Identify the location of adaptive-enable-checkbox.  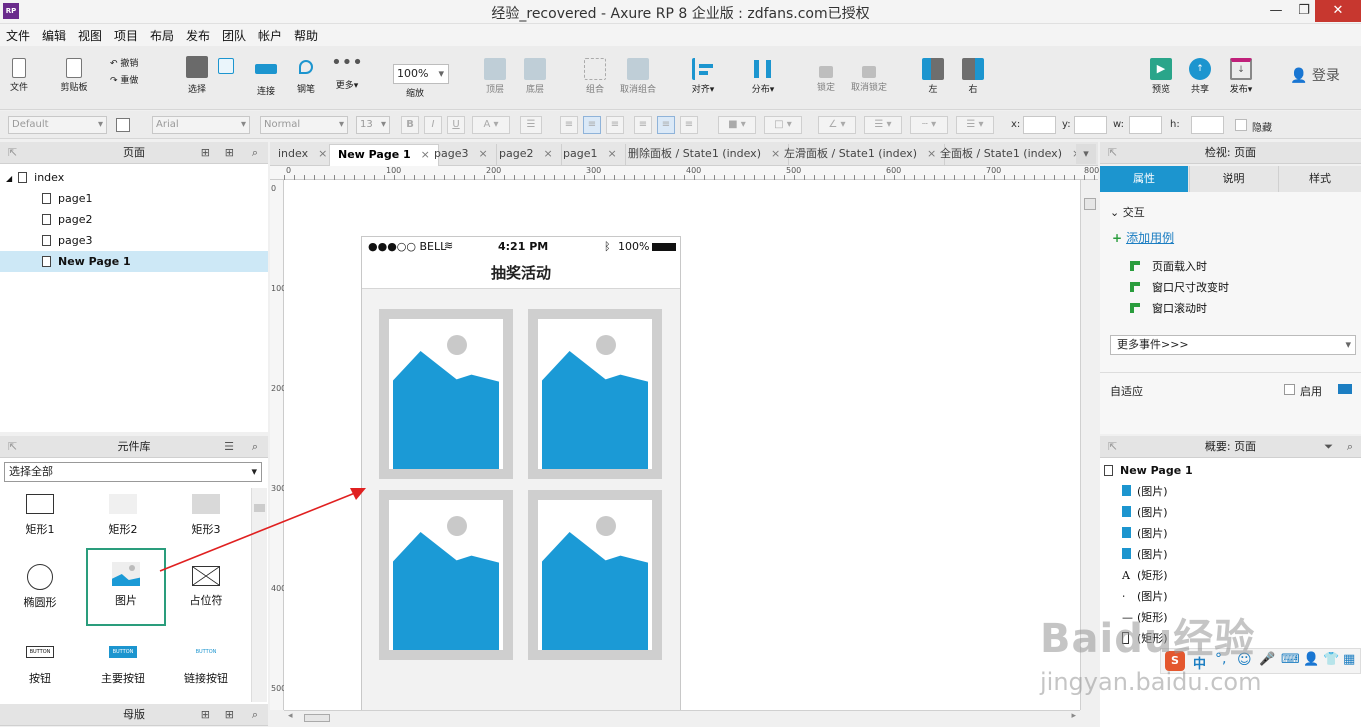
(1289, 389).